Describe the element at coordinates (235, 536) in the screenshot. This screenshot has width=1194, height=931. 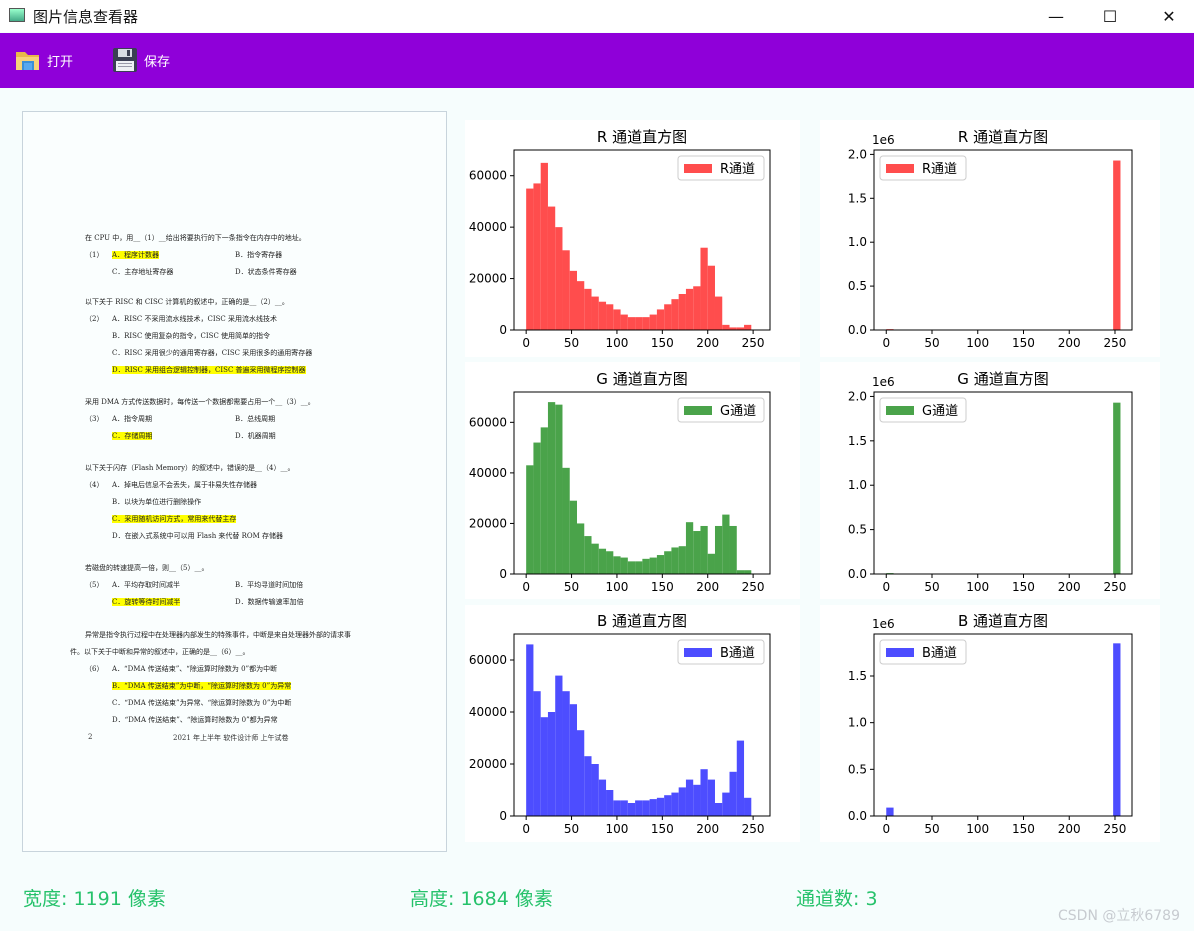
I see `option-row: D．在嵌入式系统中可以用 Flash 来代替 ROM 存储器` at that location.